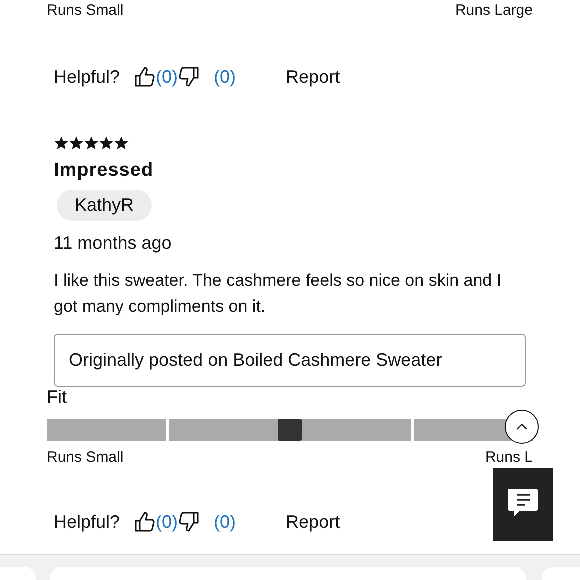 Image resolution: width=580 pixels, height=580 pixels. I want to click on scroll-top-button, so click(522, 427).